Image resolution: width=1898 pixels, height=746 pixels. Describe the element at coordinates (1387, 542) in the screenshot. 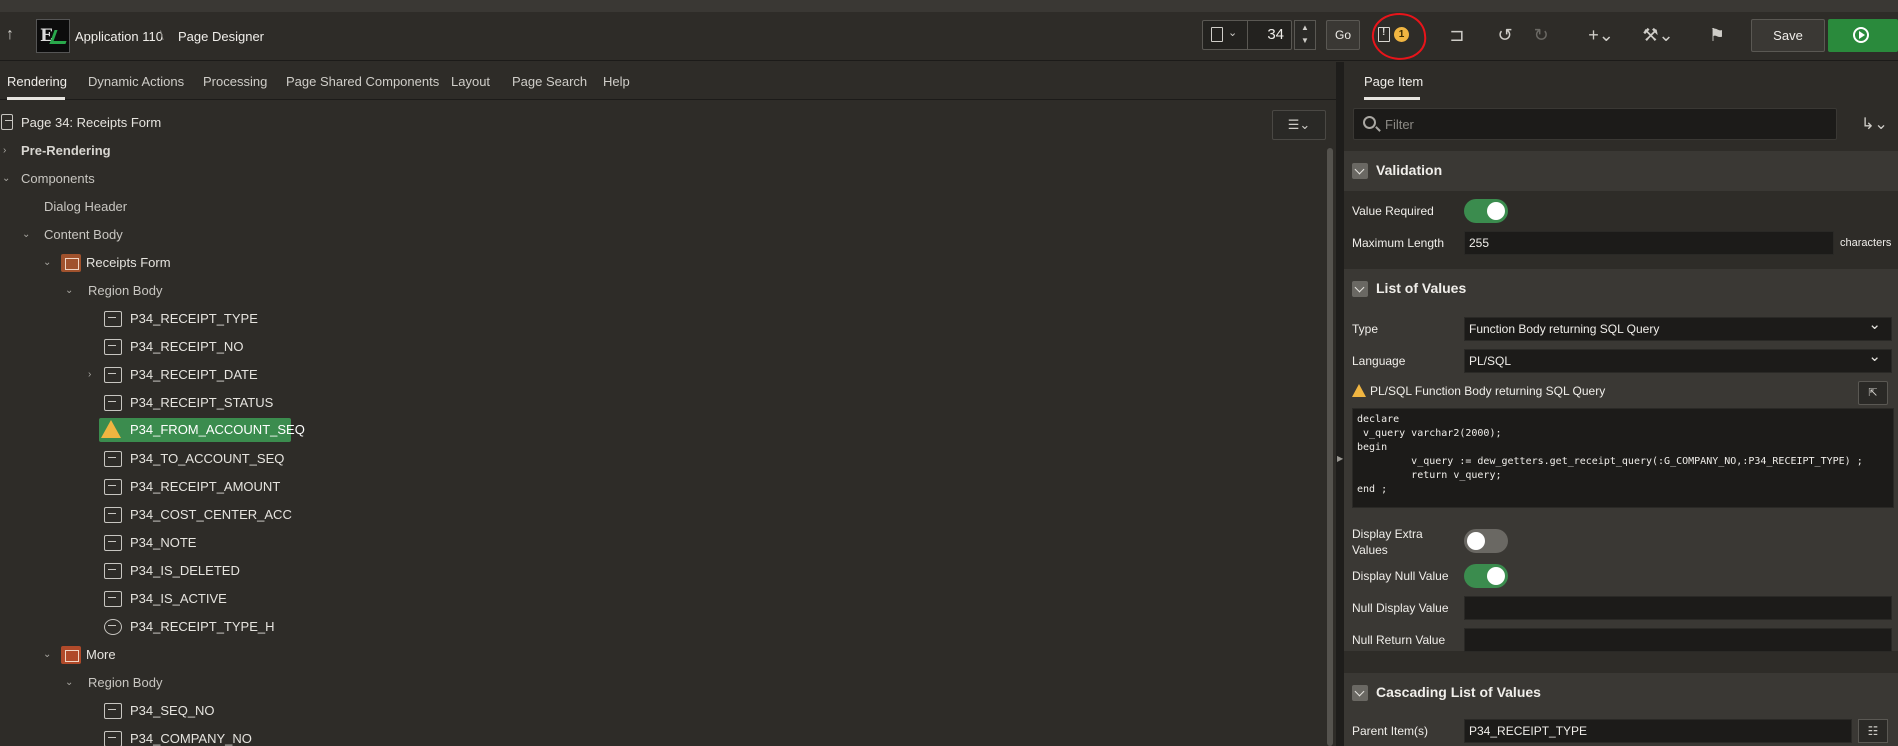

I see `display-extra-values-label: Display Extra Values` at that location.